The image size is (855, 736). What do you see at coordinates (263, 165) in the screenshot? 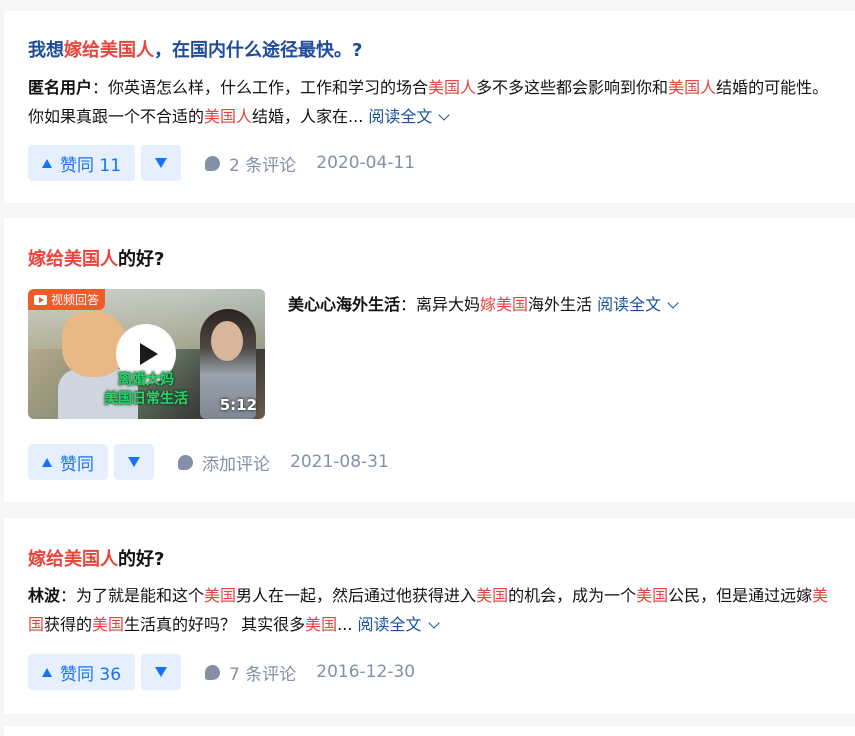
I see `comment-label: 2 条评论` at bounding box center [263, 165].